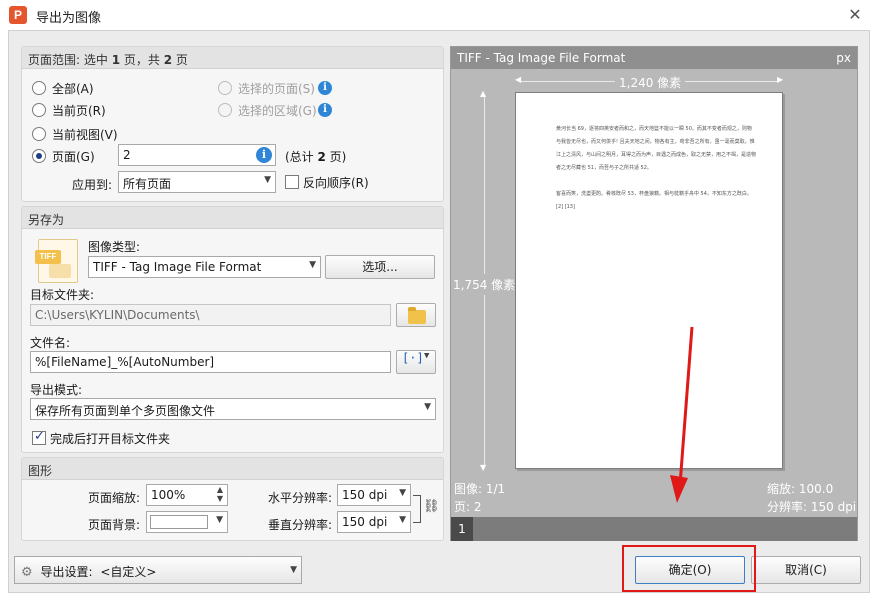 This screenshot has height=601, width=878. I want to click on apply-to-label: 应用到:, so click(92, 185).